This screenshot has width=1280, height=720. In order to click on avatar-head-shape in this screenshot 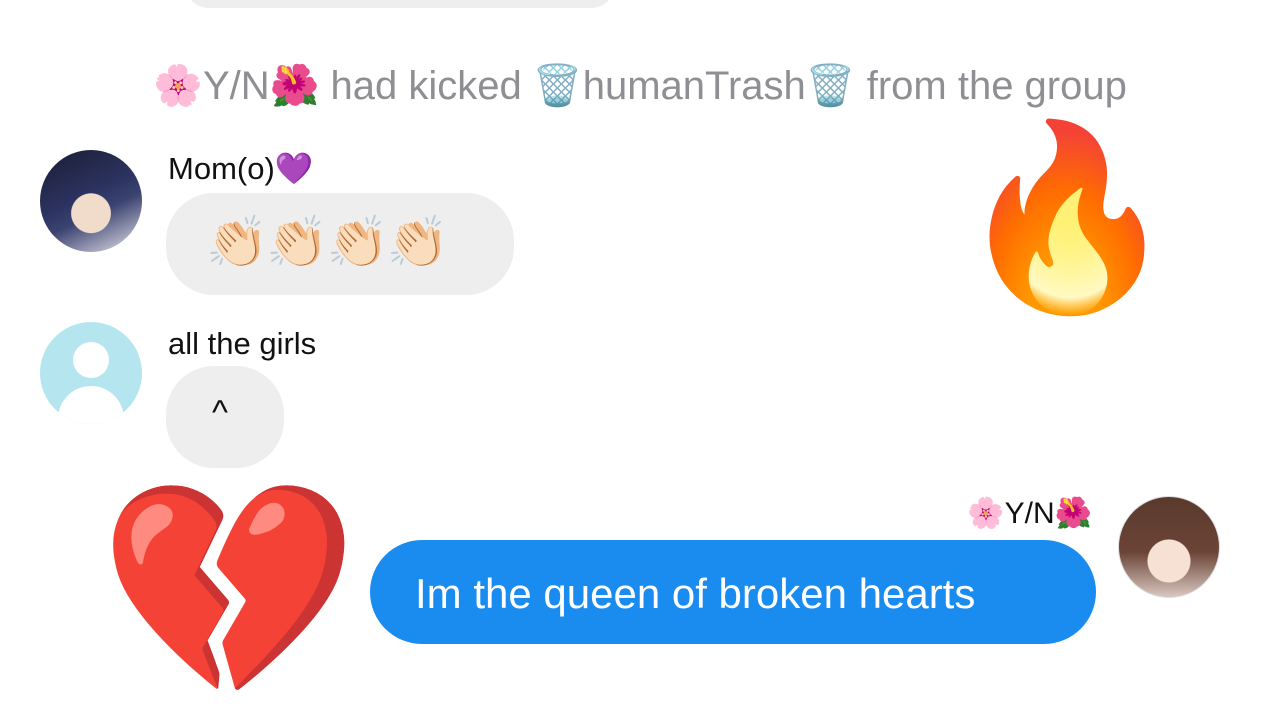, I will do `click(91, 360)`.